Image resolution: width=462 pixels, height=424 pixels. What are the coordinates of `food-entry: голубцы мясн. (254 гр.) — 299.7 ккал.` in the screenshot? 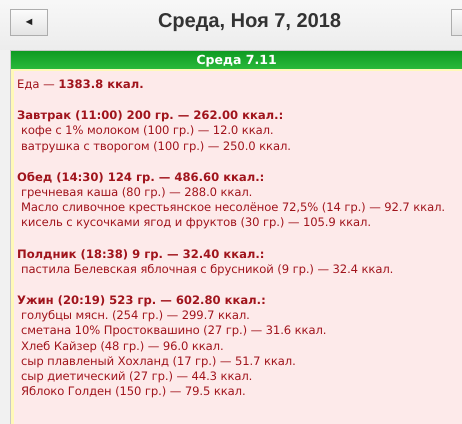 It's located at (135, 316).